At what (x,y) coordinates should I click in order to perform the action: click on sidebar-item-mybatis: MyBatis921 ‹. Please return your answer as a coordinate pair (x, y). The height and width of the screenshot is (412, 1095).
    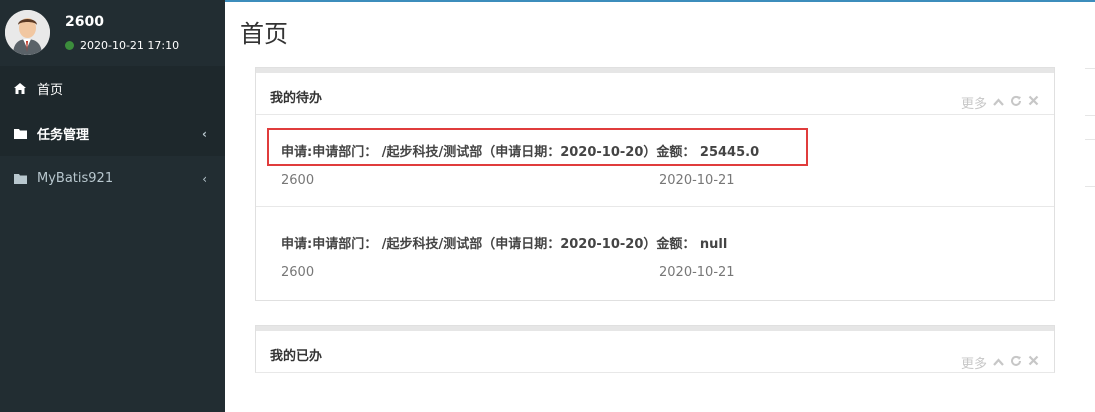
    Looking at the image, I should click on (112, 178).